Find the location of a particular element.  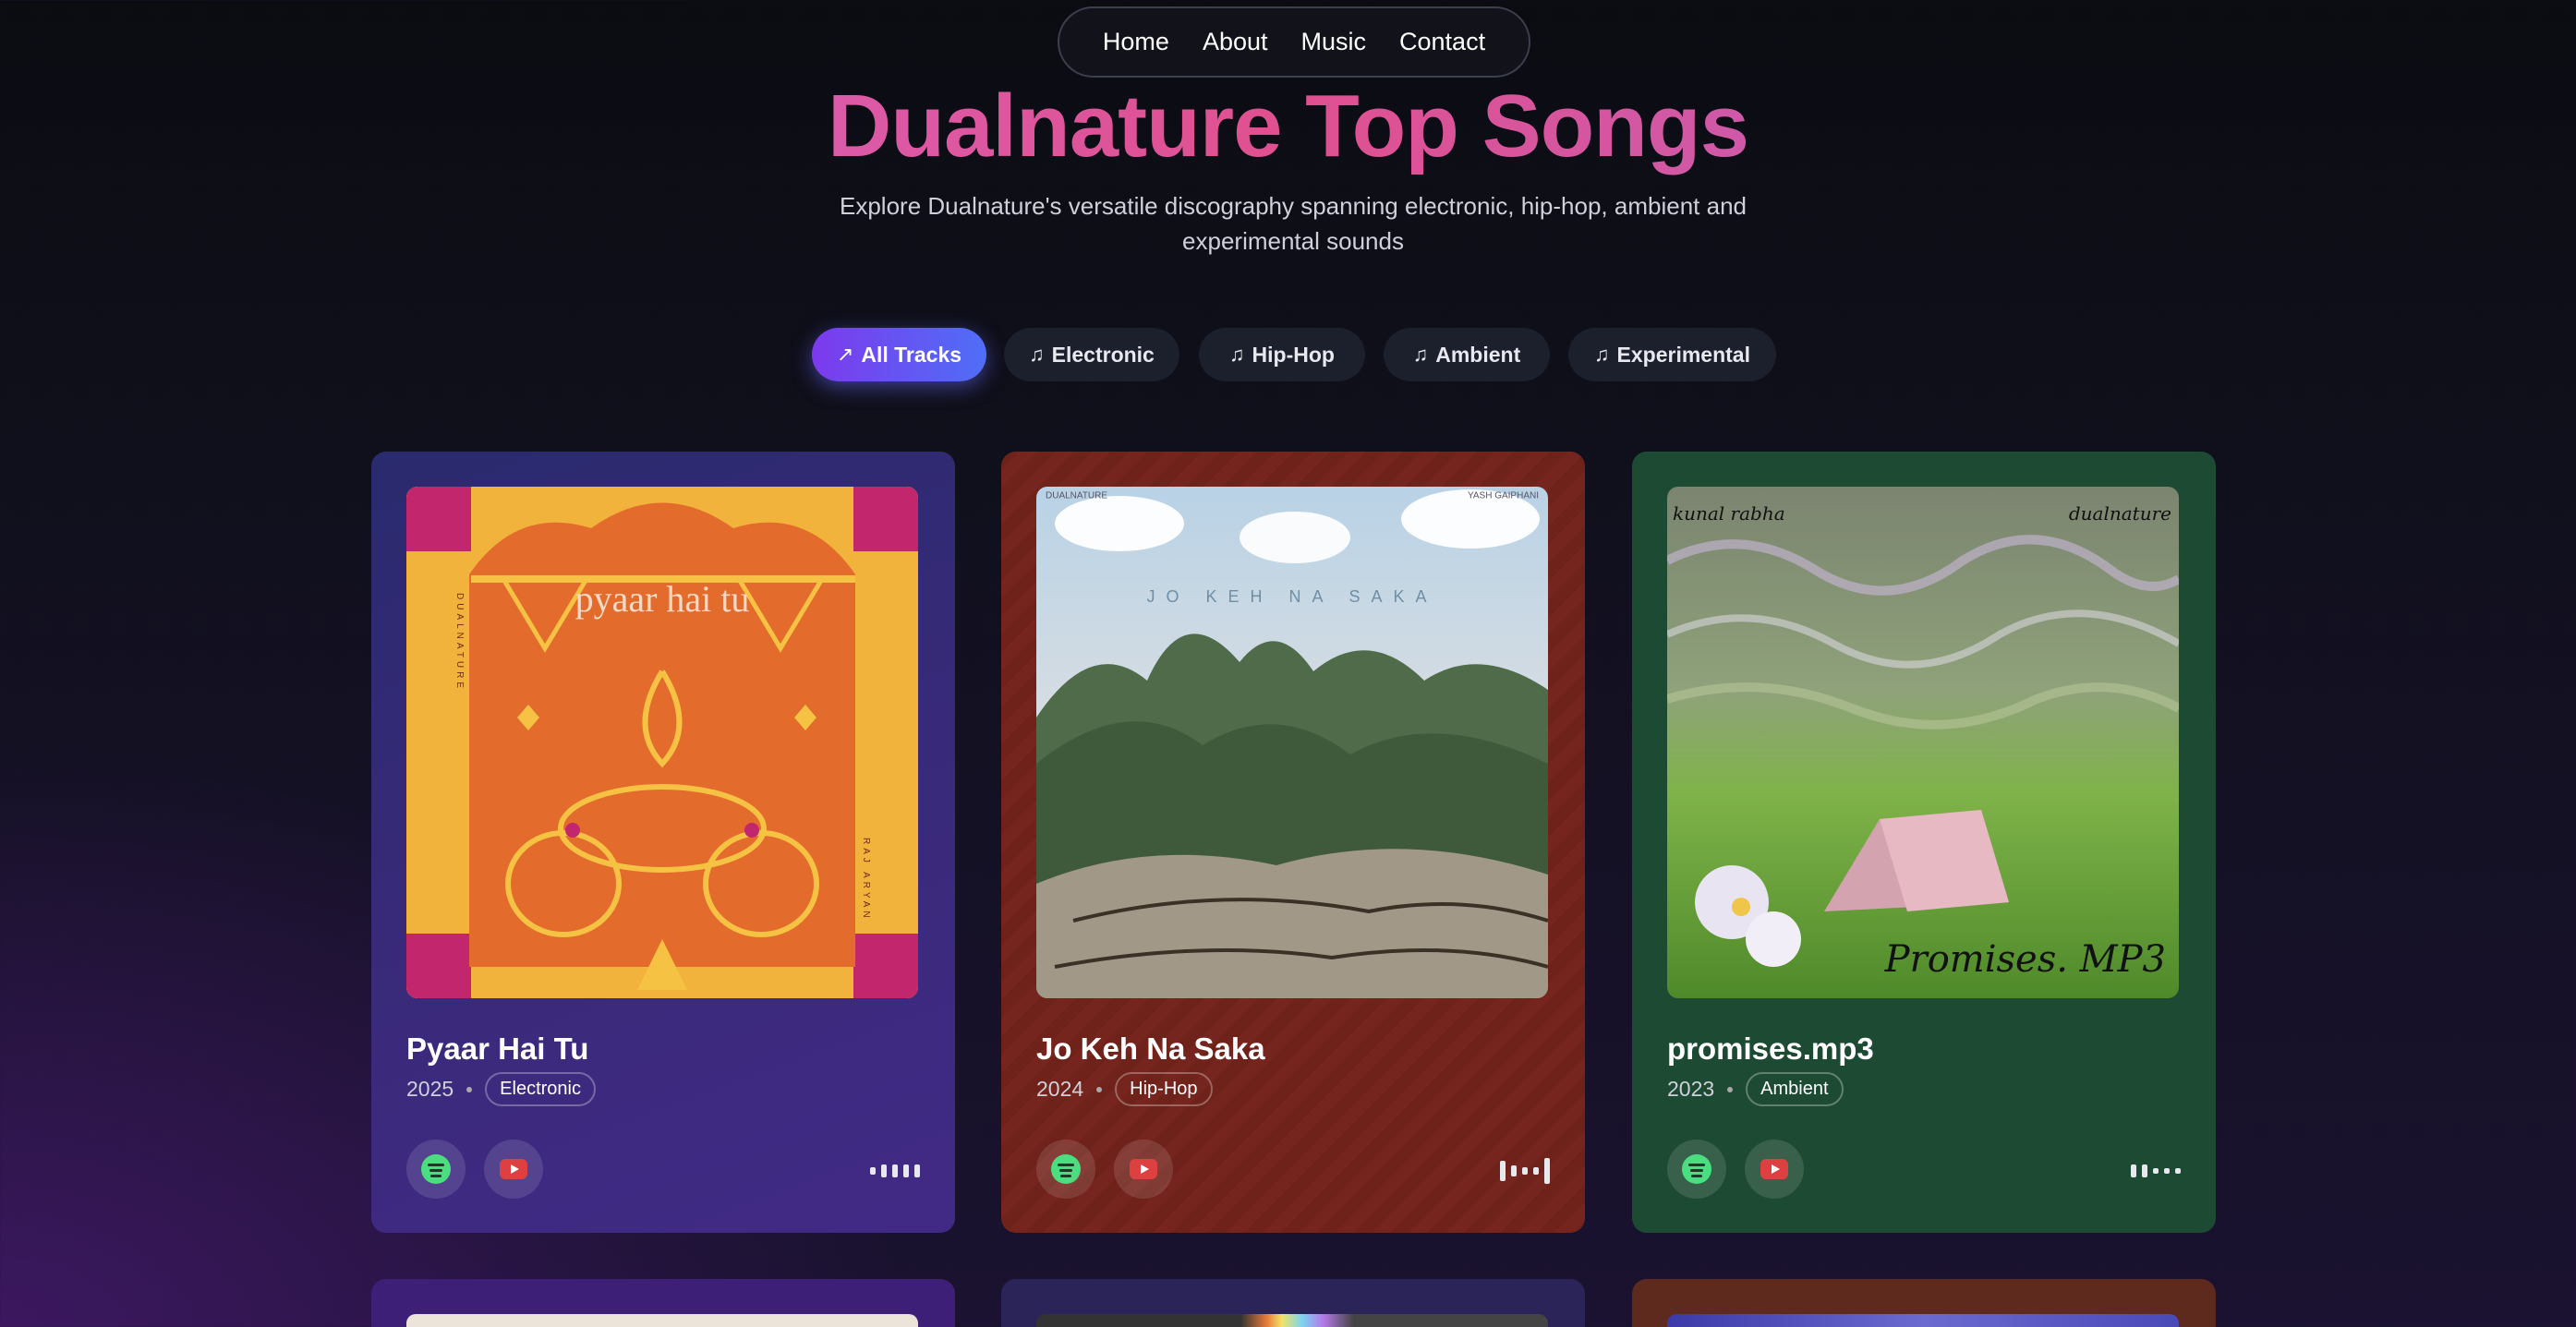

filter-experimental: ♫ Experimental is located at coordinates (1672, 354).